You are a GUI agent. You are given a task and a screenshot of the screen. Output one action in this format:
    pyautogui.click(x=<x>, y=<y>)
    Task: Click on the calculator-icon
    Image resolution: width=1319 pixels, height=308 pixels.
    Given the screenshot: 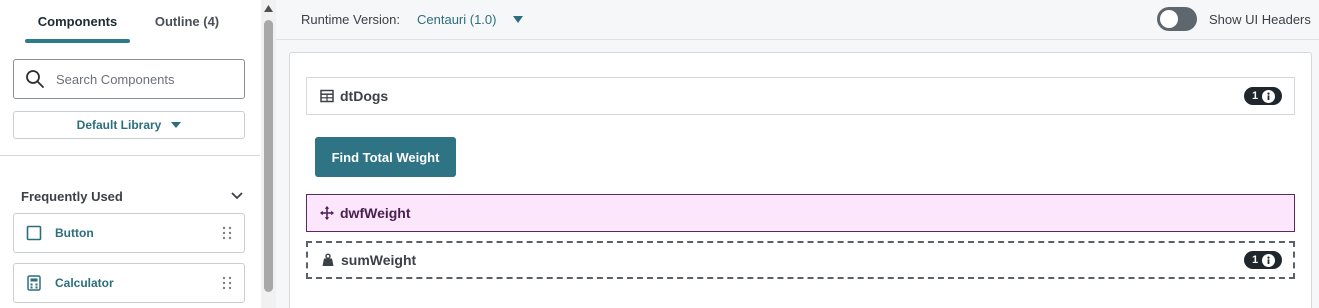 What is the action you would take?
    pyautogui.click(x=34, y=283)
    